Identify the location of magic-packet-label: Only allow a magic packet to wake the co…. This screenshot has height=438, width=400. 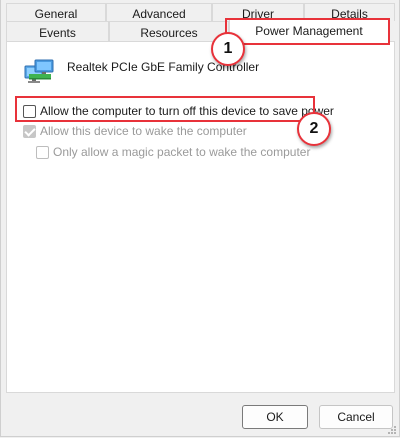
(182, 152).